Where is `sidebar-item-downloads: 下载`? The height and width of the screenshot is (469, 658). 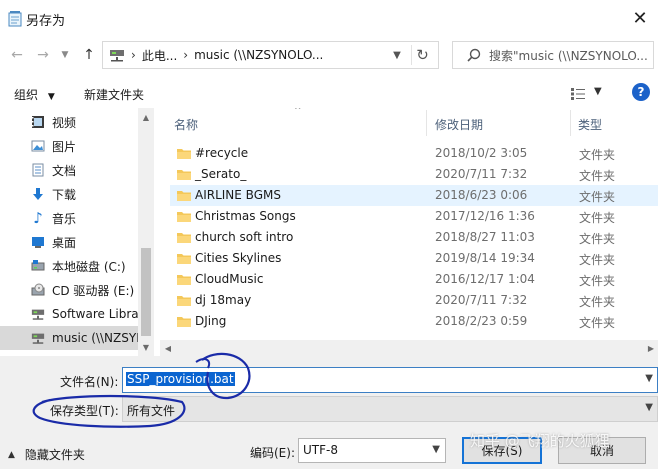
sidebar-item-downloads: 下载 is located at coordinates (69, 194).